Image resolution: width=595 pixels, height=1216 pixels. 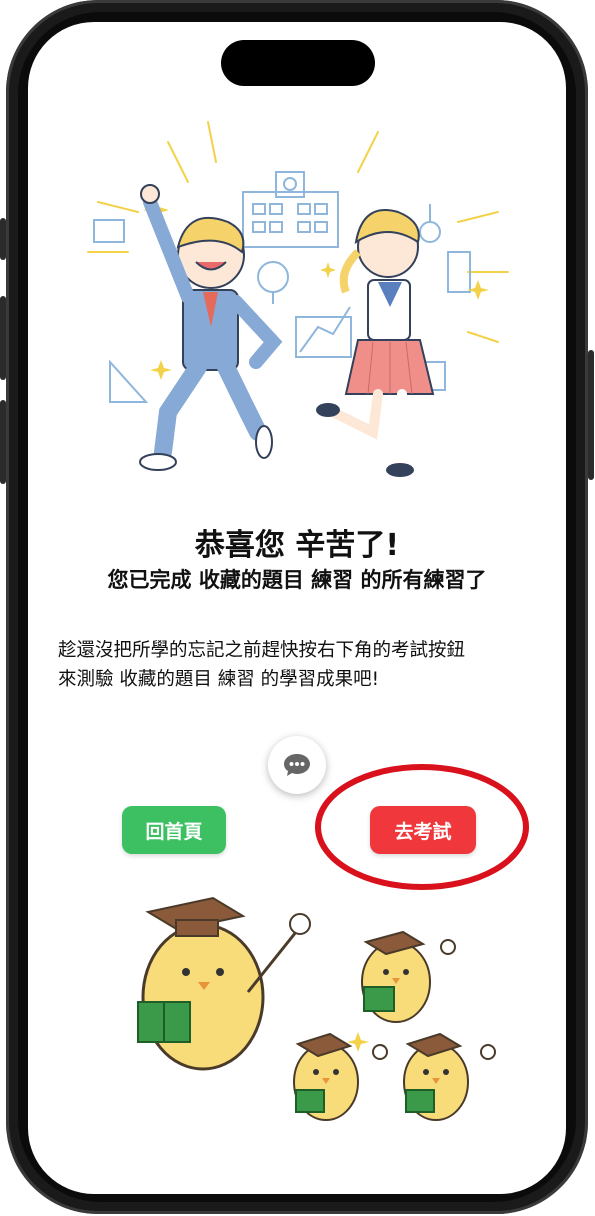 What do you see at coordinates (297, 580) in the screenshot?
I see `completion-subtitle: 您已完成 收藏的題目 練習 的所有練習了` at bounding box center [297, 580].